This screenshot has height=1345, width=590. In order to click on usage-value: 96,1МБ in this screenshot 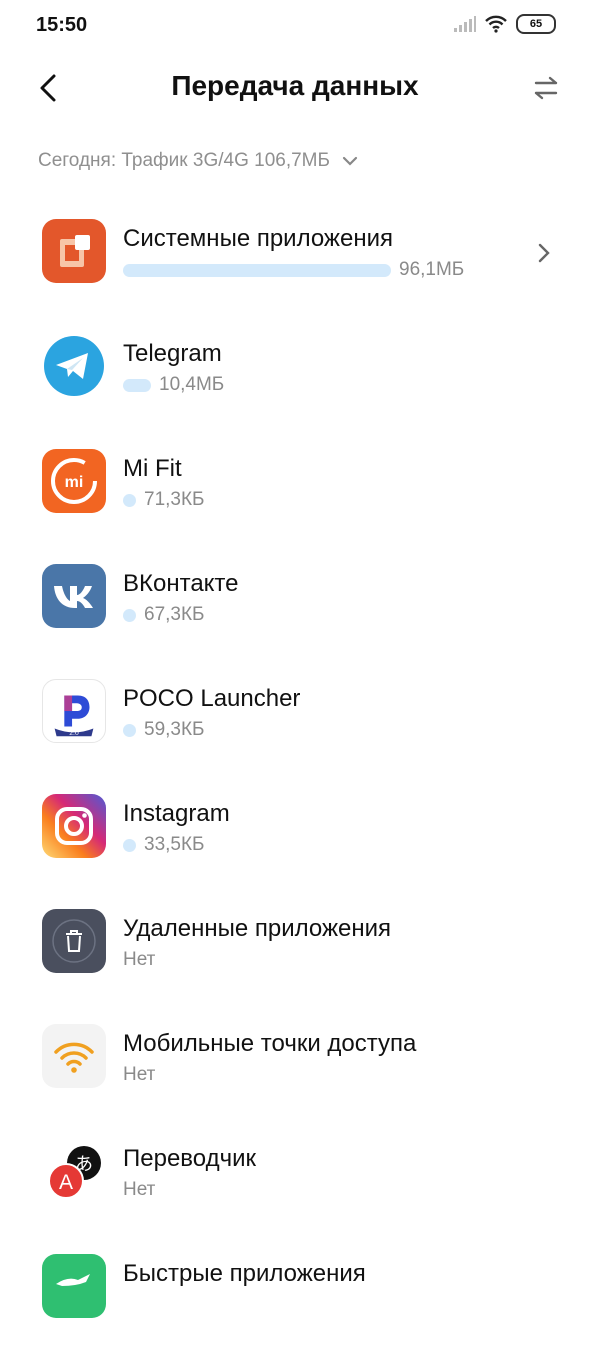, I will do `click(432, 269)`.